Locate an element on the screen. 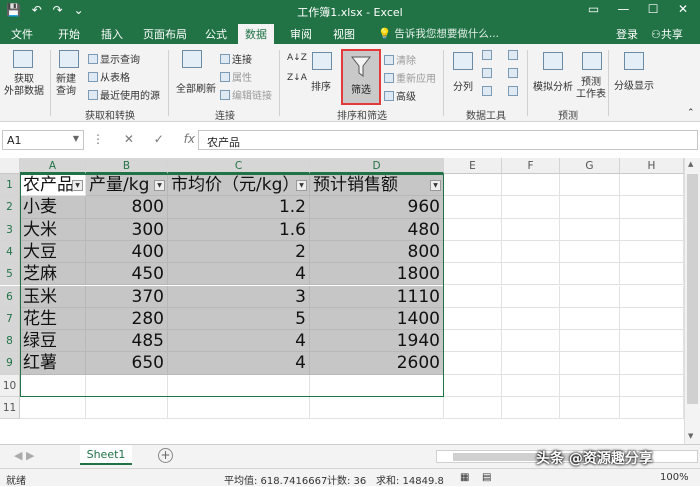  data-cell: 300 is located at coordinates (127, 229).